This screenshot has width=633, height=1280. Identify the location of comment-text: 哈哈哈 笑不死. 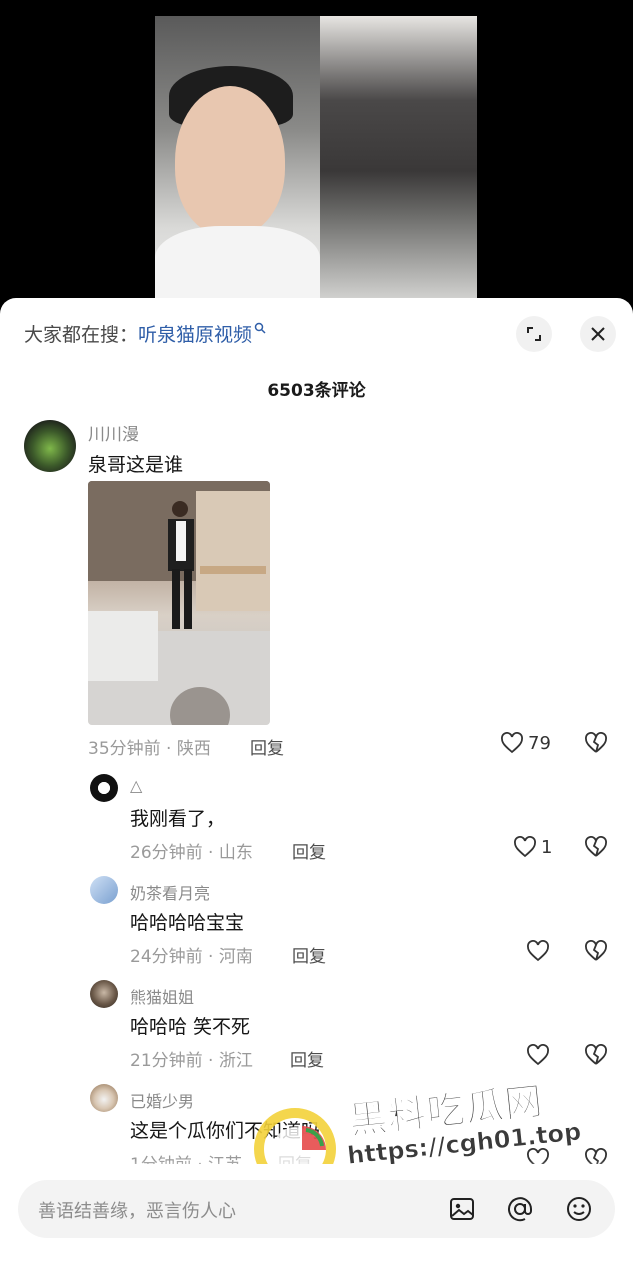
(190, 1027).